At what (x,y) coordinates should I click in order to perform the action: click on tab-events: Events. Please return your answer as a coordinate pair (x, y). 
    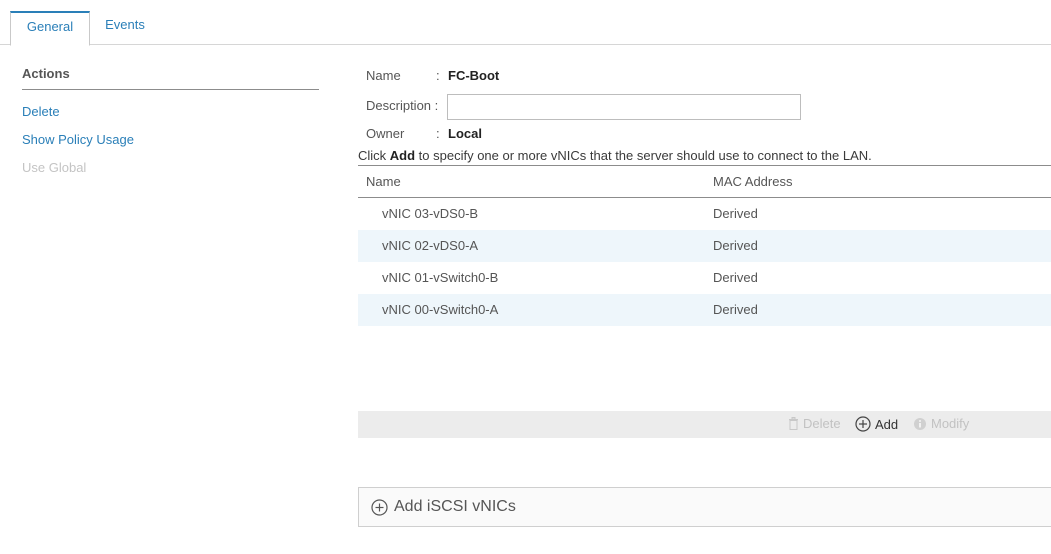
    Looking at the image, I should click on (125, 28).